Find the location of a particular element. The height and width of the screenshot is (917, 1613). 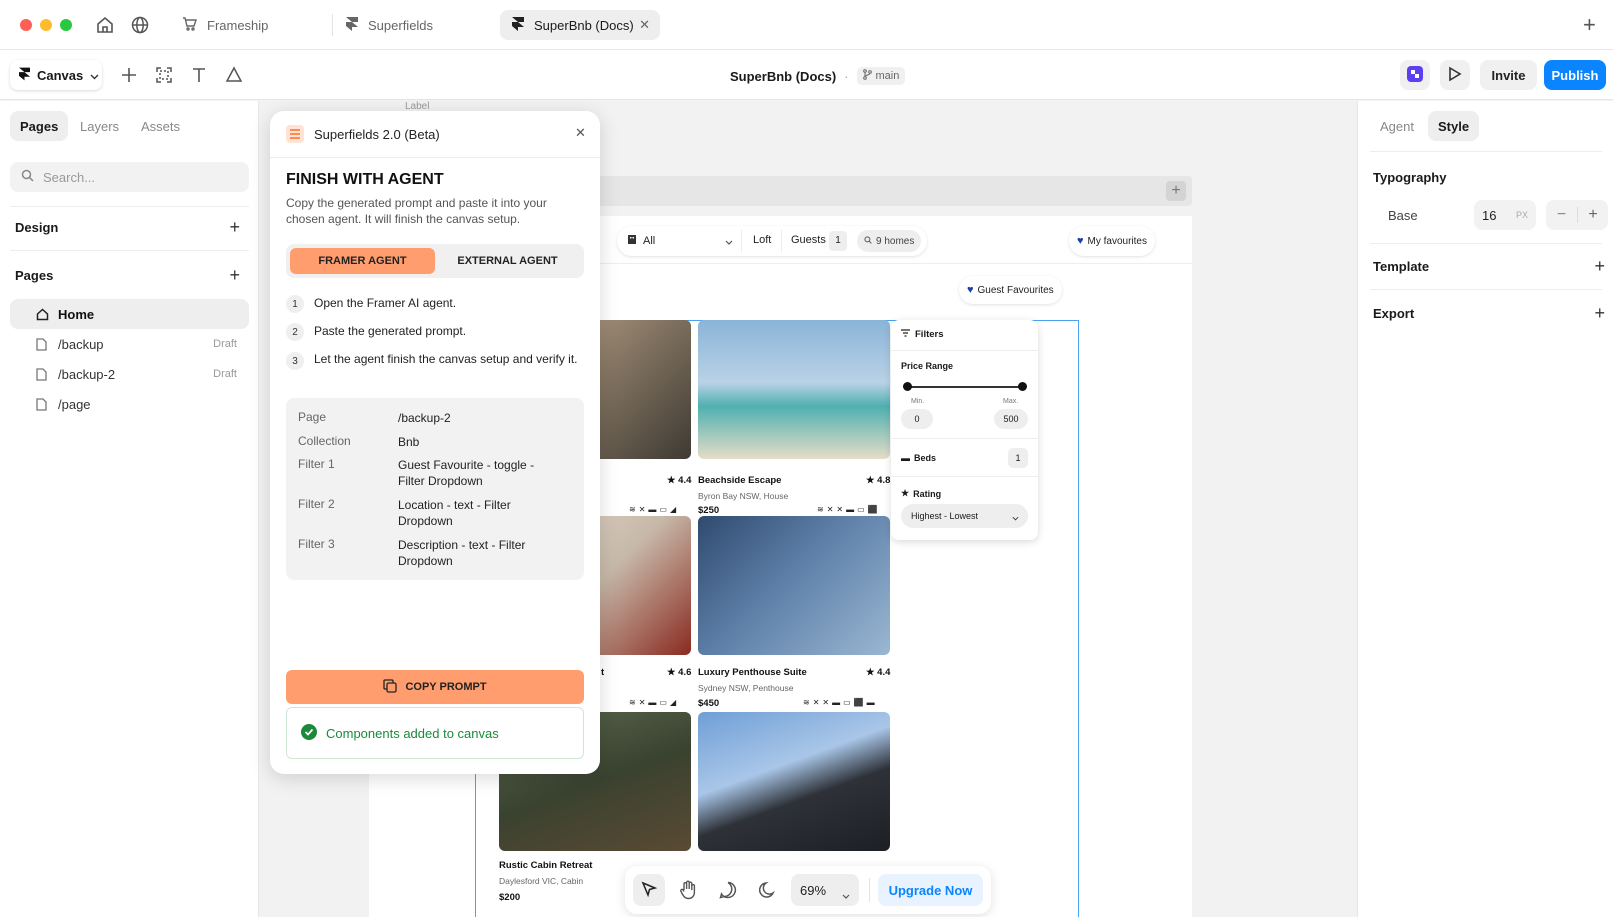

frame-tool-icon is located at coordinates (164, 75).